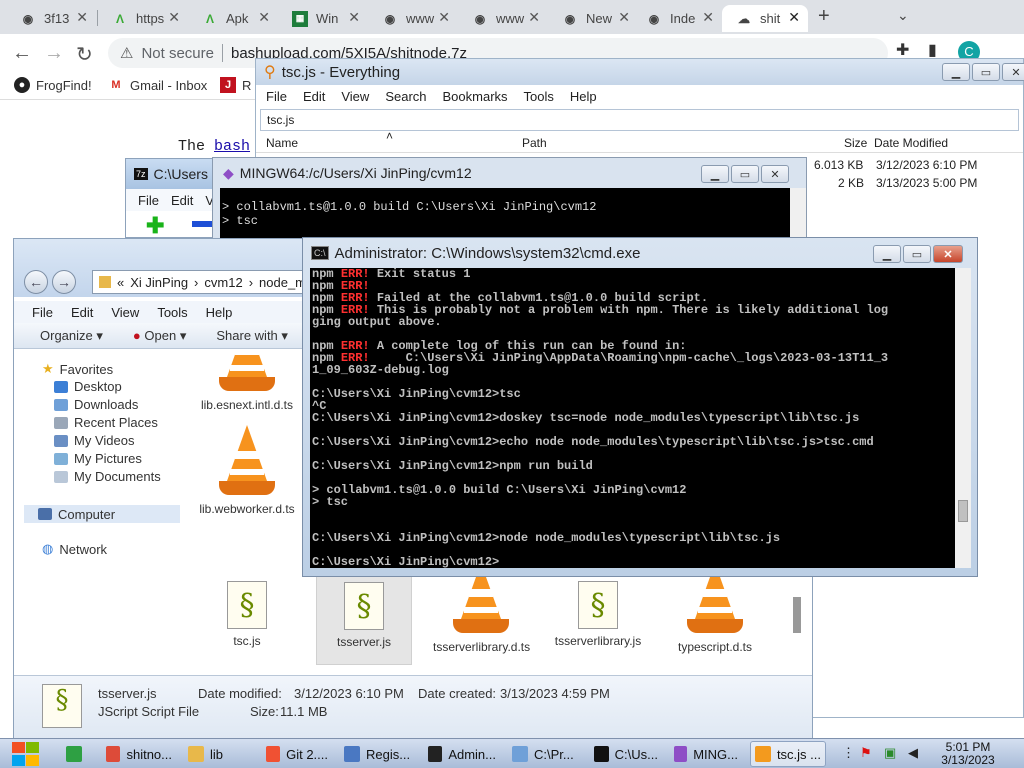 This screenshot has height=768, width=1024. Describe the element at coordinates (155, 226) in the screenshot. I see `add-icon: ✚` at that location.